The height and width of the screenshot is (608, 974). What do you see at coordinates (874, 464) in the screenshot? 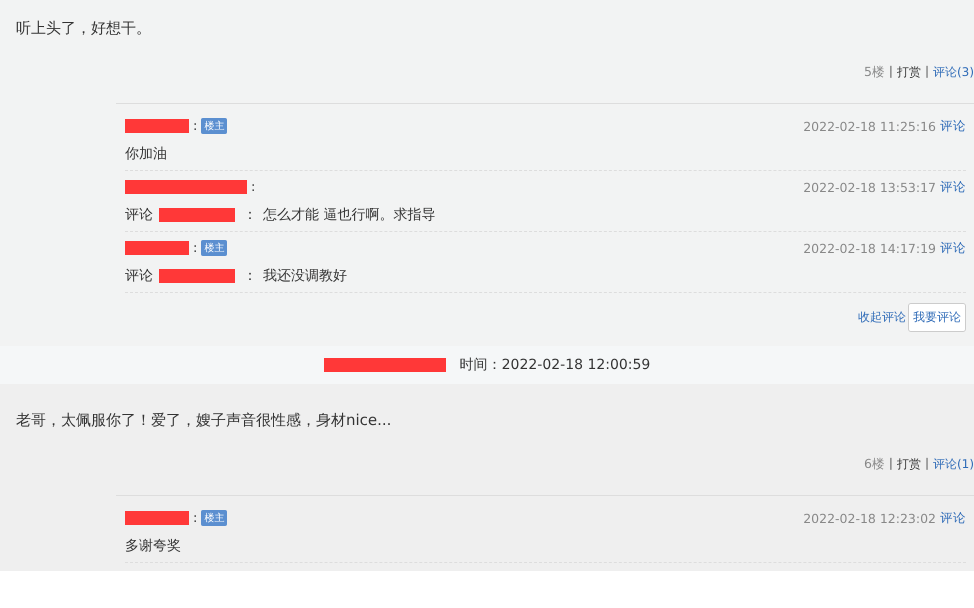
I see `floor-number: 6楼` at bounding box center [874, 464].